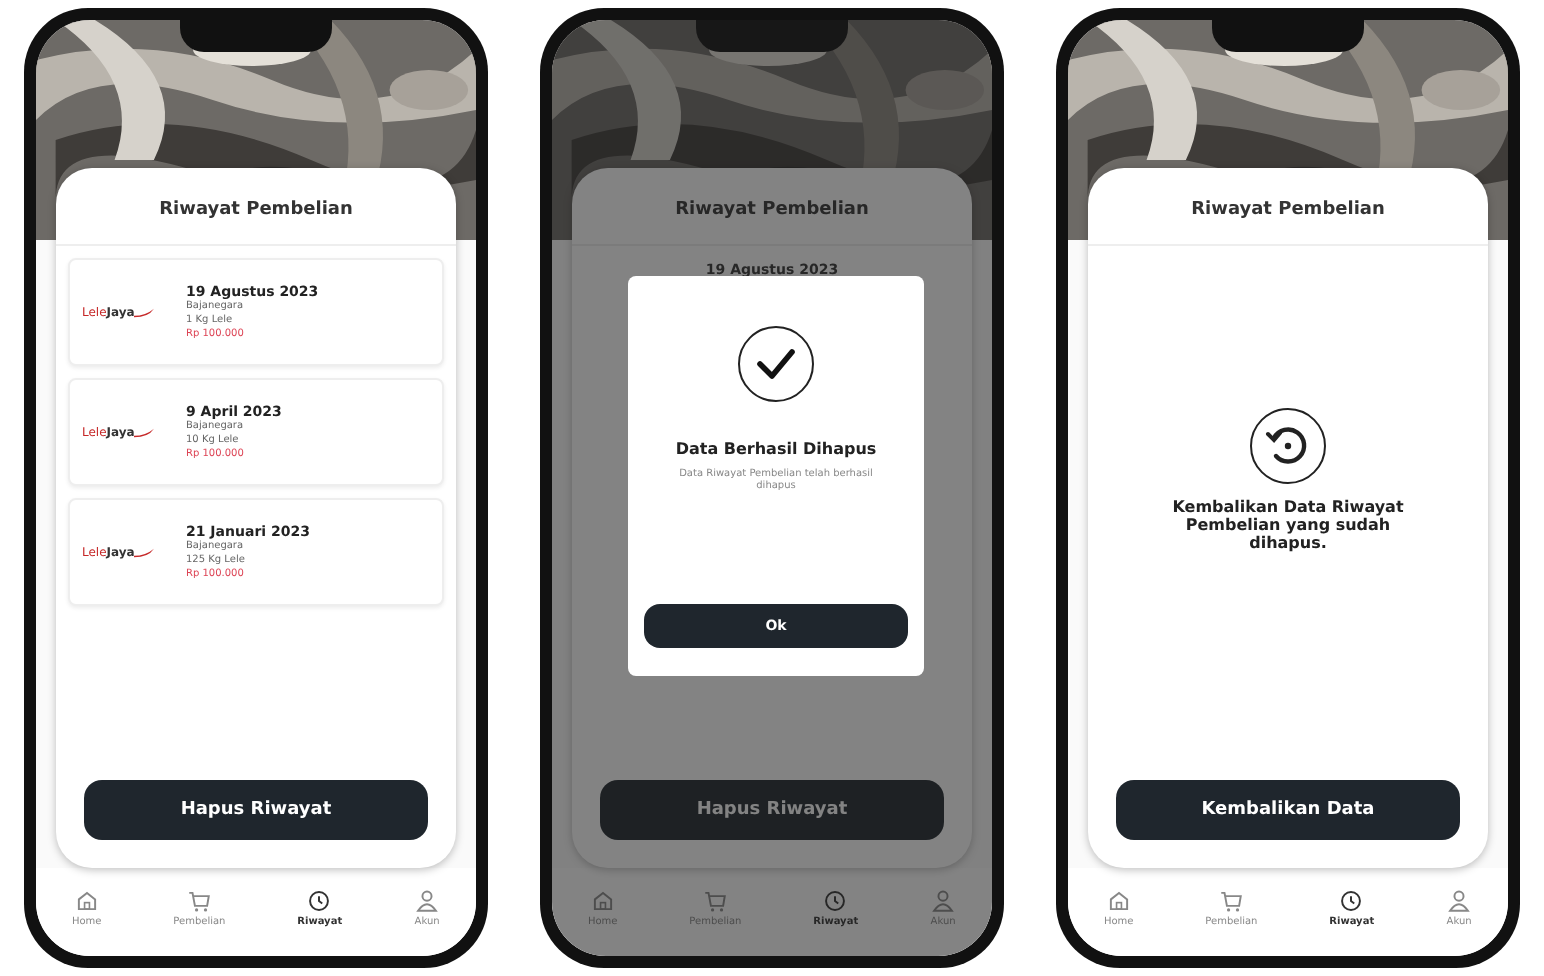 This screenshot has width=1544, height=976. What do you see at coordinates (1288, 810) in the screenshot?
I see `action-button: Kembalikan Data` at bounding box center [1288, 810].